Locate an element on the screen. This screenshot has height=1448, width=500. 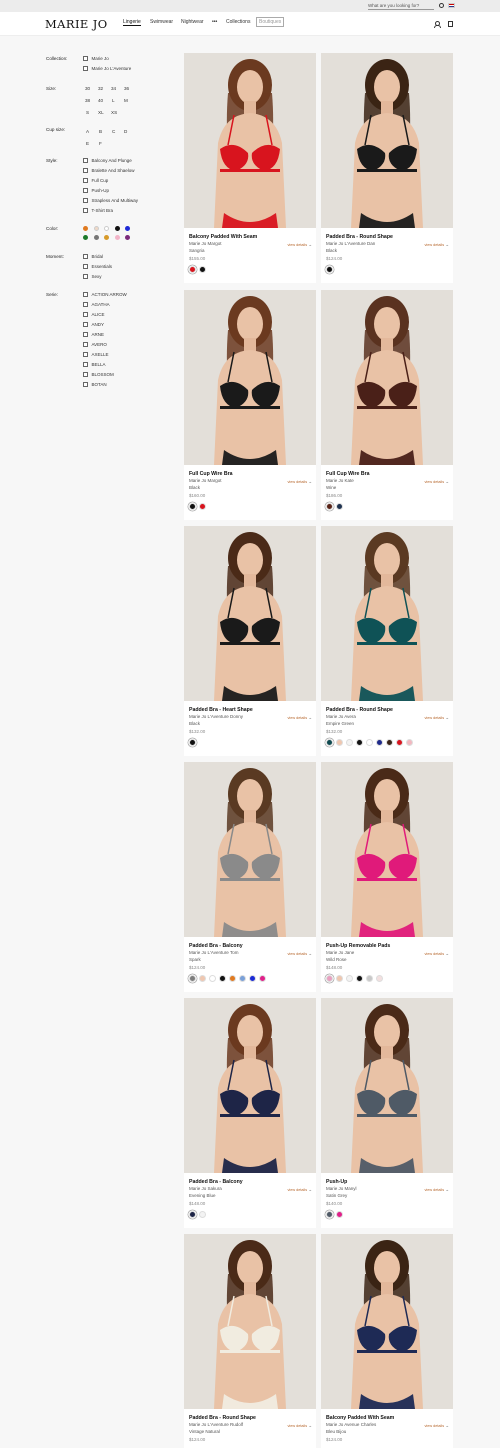
cup-option: A is located at coordinates (87, 131).